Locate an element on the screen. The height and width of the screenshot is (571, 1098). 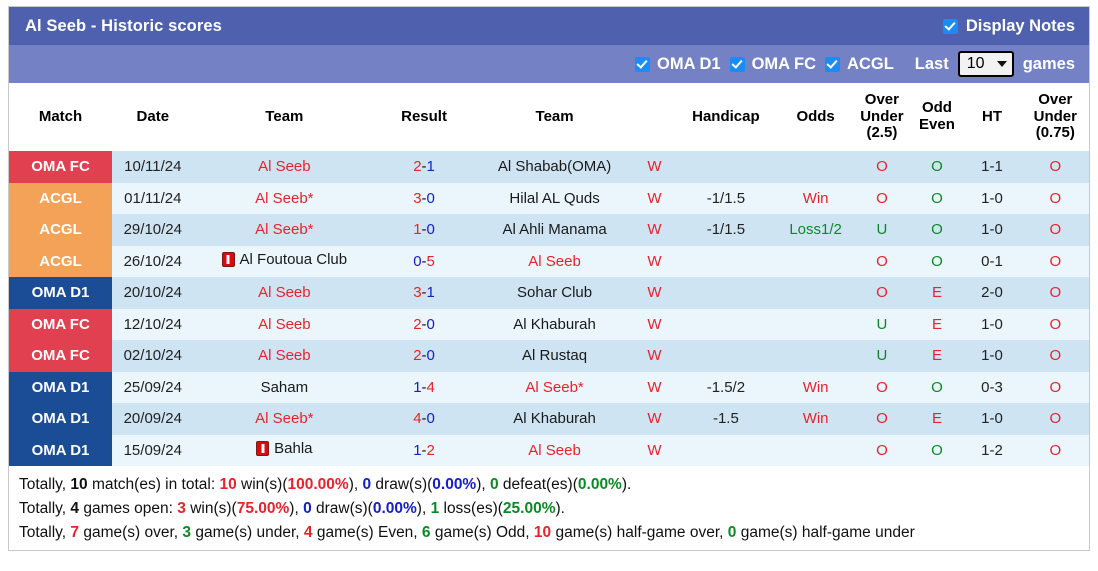
home-team: Saham is located at coordinates (285, 387).